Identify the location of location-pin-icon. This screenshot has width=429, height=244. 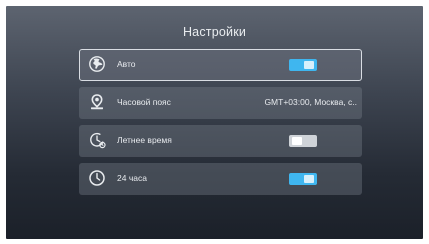
(97, 102).